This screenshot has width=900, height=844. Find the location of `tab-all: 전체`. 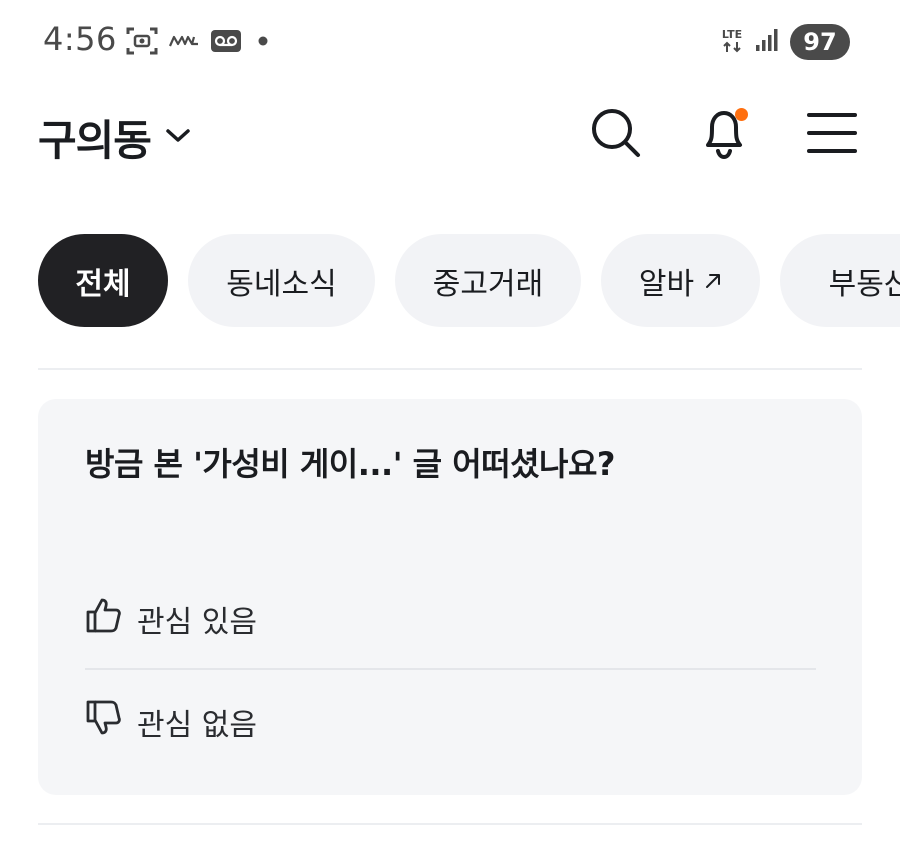

tab-all: 전체 is located at coordinates (103, 280).